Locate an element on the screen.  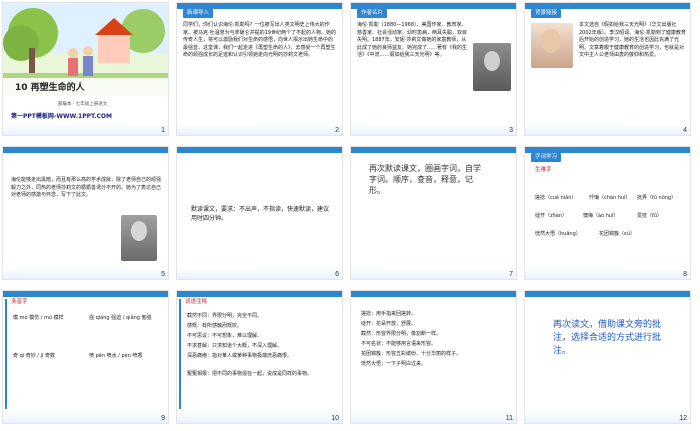
definition-line: 搓捻：用手指来回搓转。 is located at coordinates (389, 314).